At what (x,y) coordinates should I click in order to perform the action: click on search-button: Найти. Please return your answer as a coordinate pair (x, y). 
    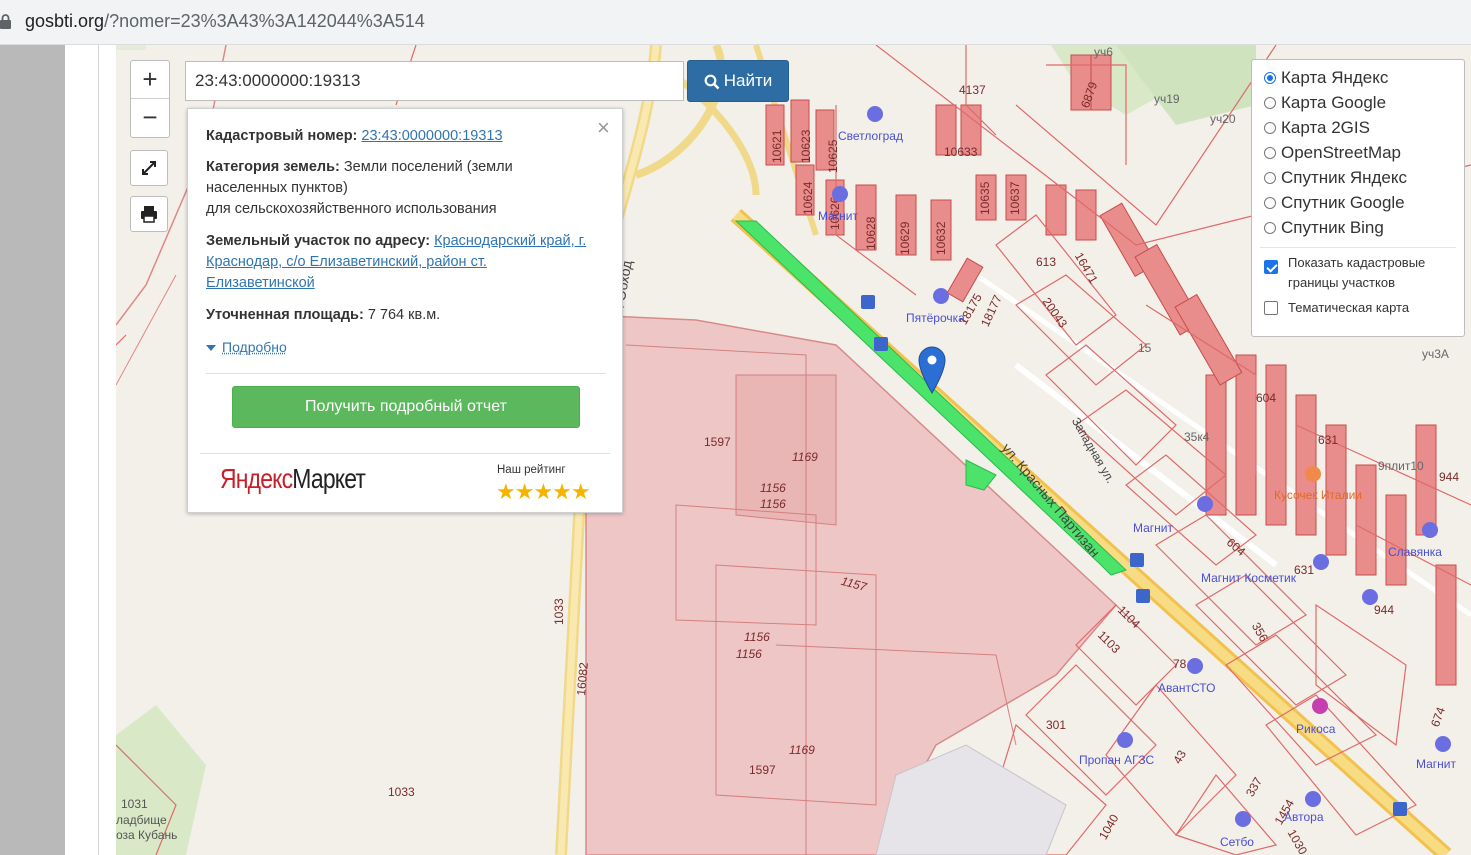
    Looking at the image, I should click on (738, 81).